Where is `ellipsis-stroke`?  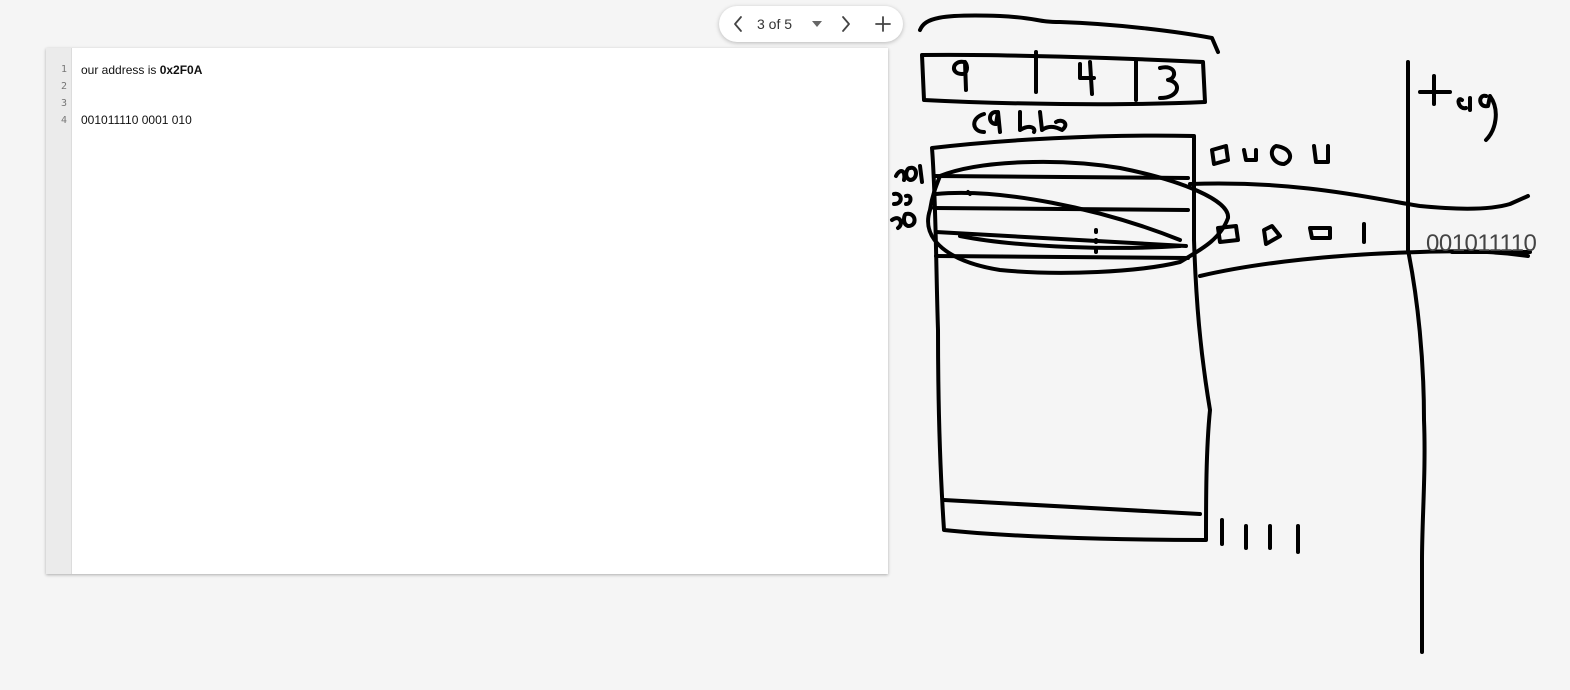
ellipsis-stroke is located at coordinates (969, 193).